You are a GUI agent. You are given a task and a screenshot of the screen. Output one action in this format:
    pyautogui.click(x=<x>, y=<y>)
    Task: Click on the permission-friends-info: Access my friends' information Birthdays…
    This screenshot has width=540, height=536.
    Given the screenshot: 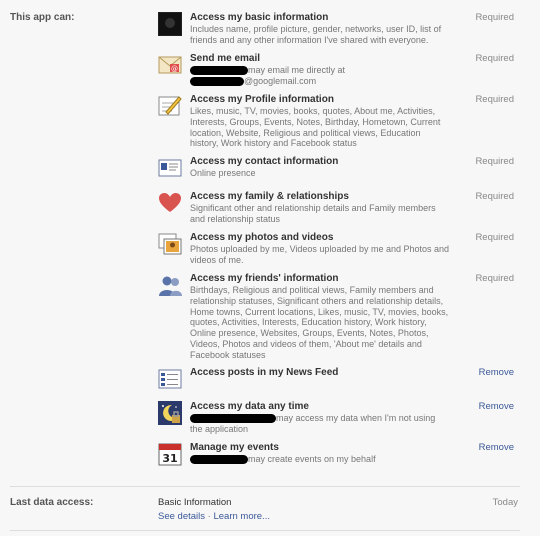 What is the action you would take?
    pyautogui.click(x=338, y=318)
    